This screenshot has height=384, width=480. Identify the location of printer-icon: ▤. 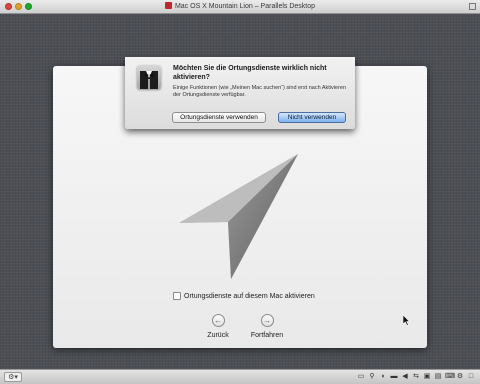
(438, 376).